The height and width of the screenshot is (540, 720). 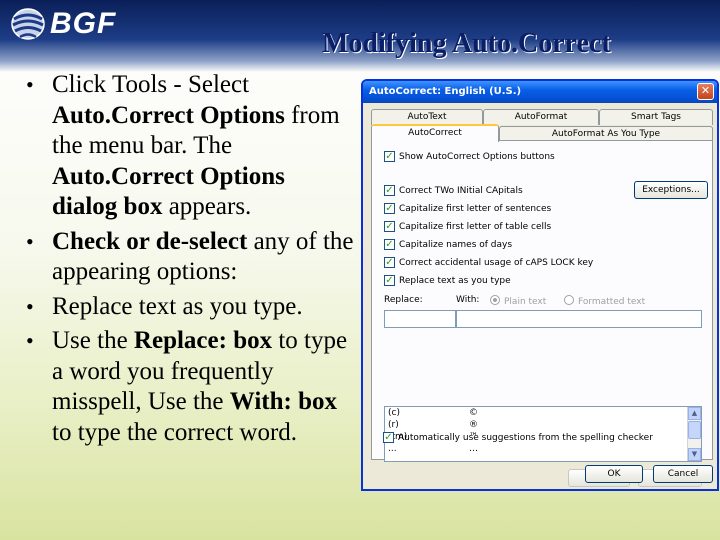 I want to click on bullet-text: Use the, so click(x=93, y=340).